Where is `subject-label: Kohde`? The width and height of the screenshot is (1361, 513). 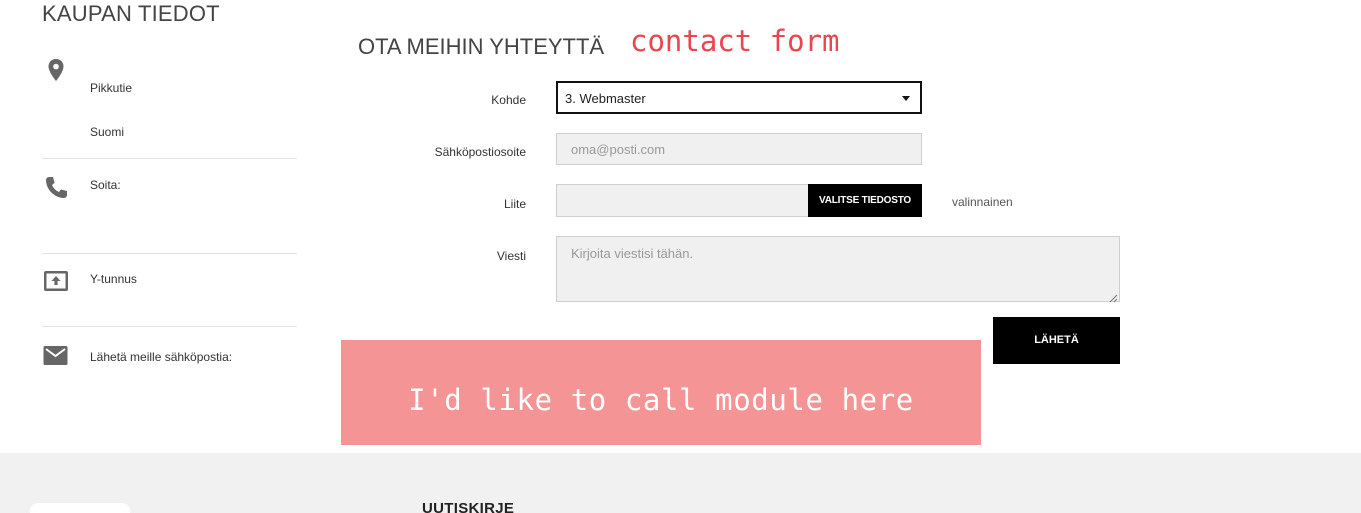
subject-label: Kohde is located at coordinates (508, 100).